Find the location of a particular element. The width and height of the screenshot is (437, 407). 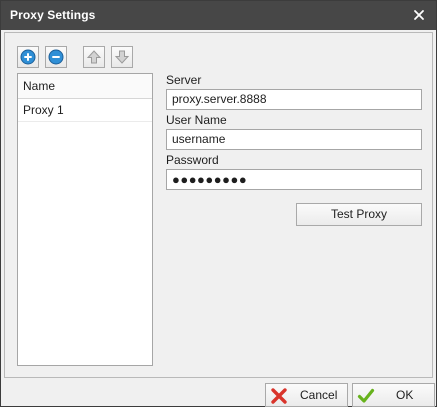

password-input: ●●●●●●●●● is located at coordinates (294, 179).